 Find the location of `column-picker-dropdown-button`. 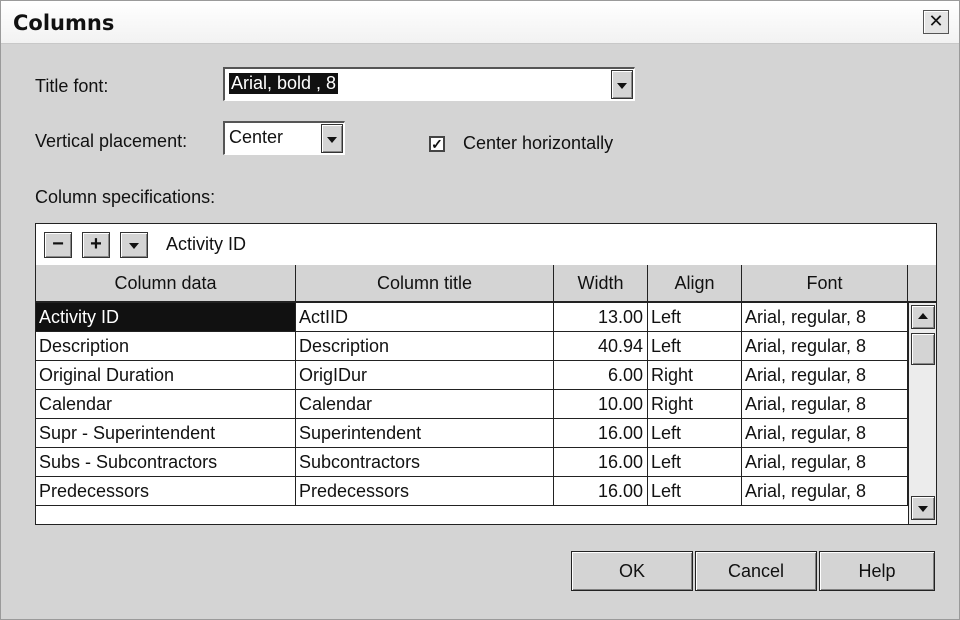

column-picker-dropdown-button is located at coordinates (134, 245).